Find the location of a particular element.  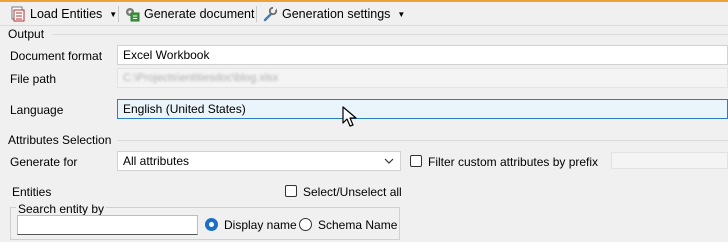

search-entity-group-title: Search entity by is located at coordinates (61, 209).